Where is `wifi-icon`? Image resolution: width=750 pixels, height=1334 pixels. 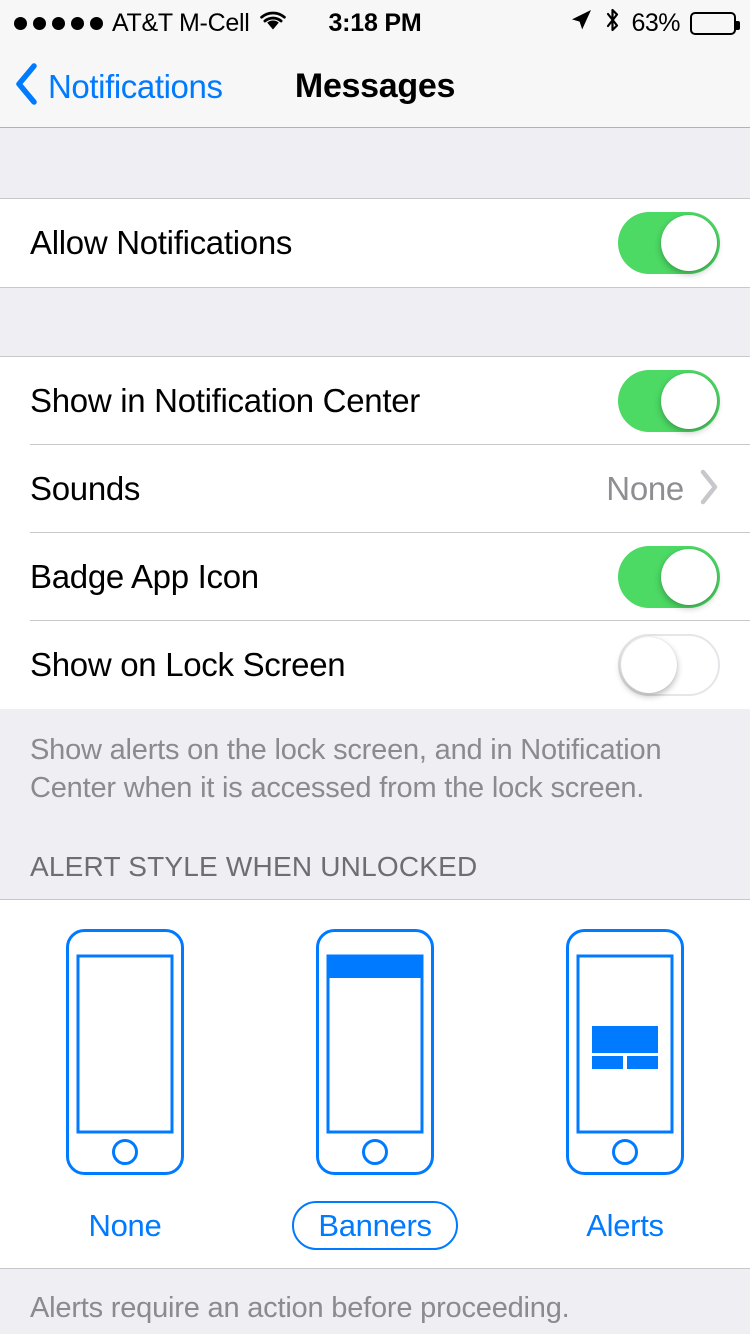 wifi-icon is located at coordinates (273, 23).